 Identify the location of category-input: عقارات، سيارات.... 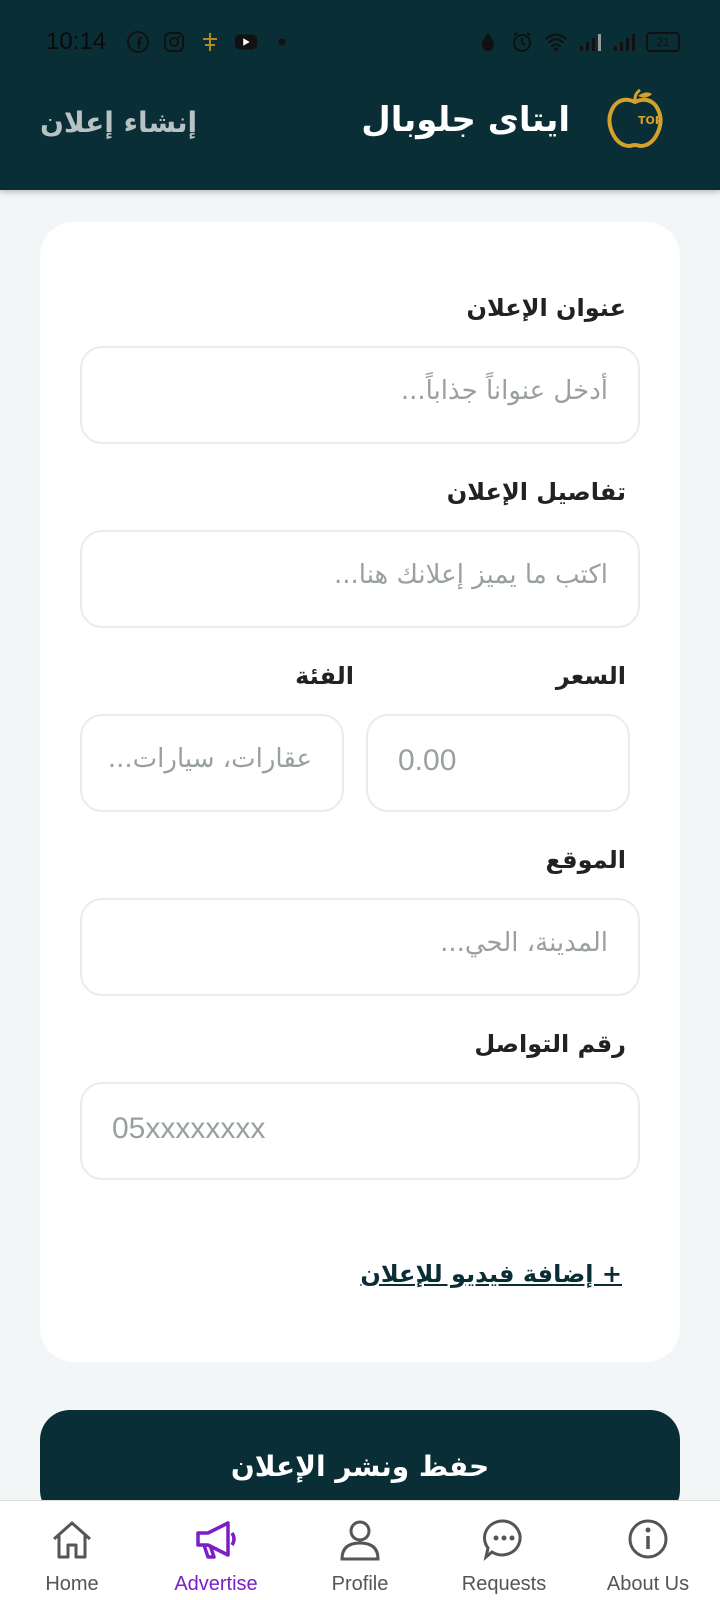
(212, 763).